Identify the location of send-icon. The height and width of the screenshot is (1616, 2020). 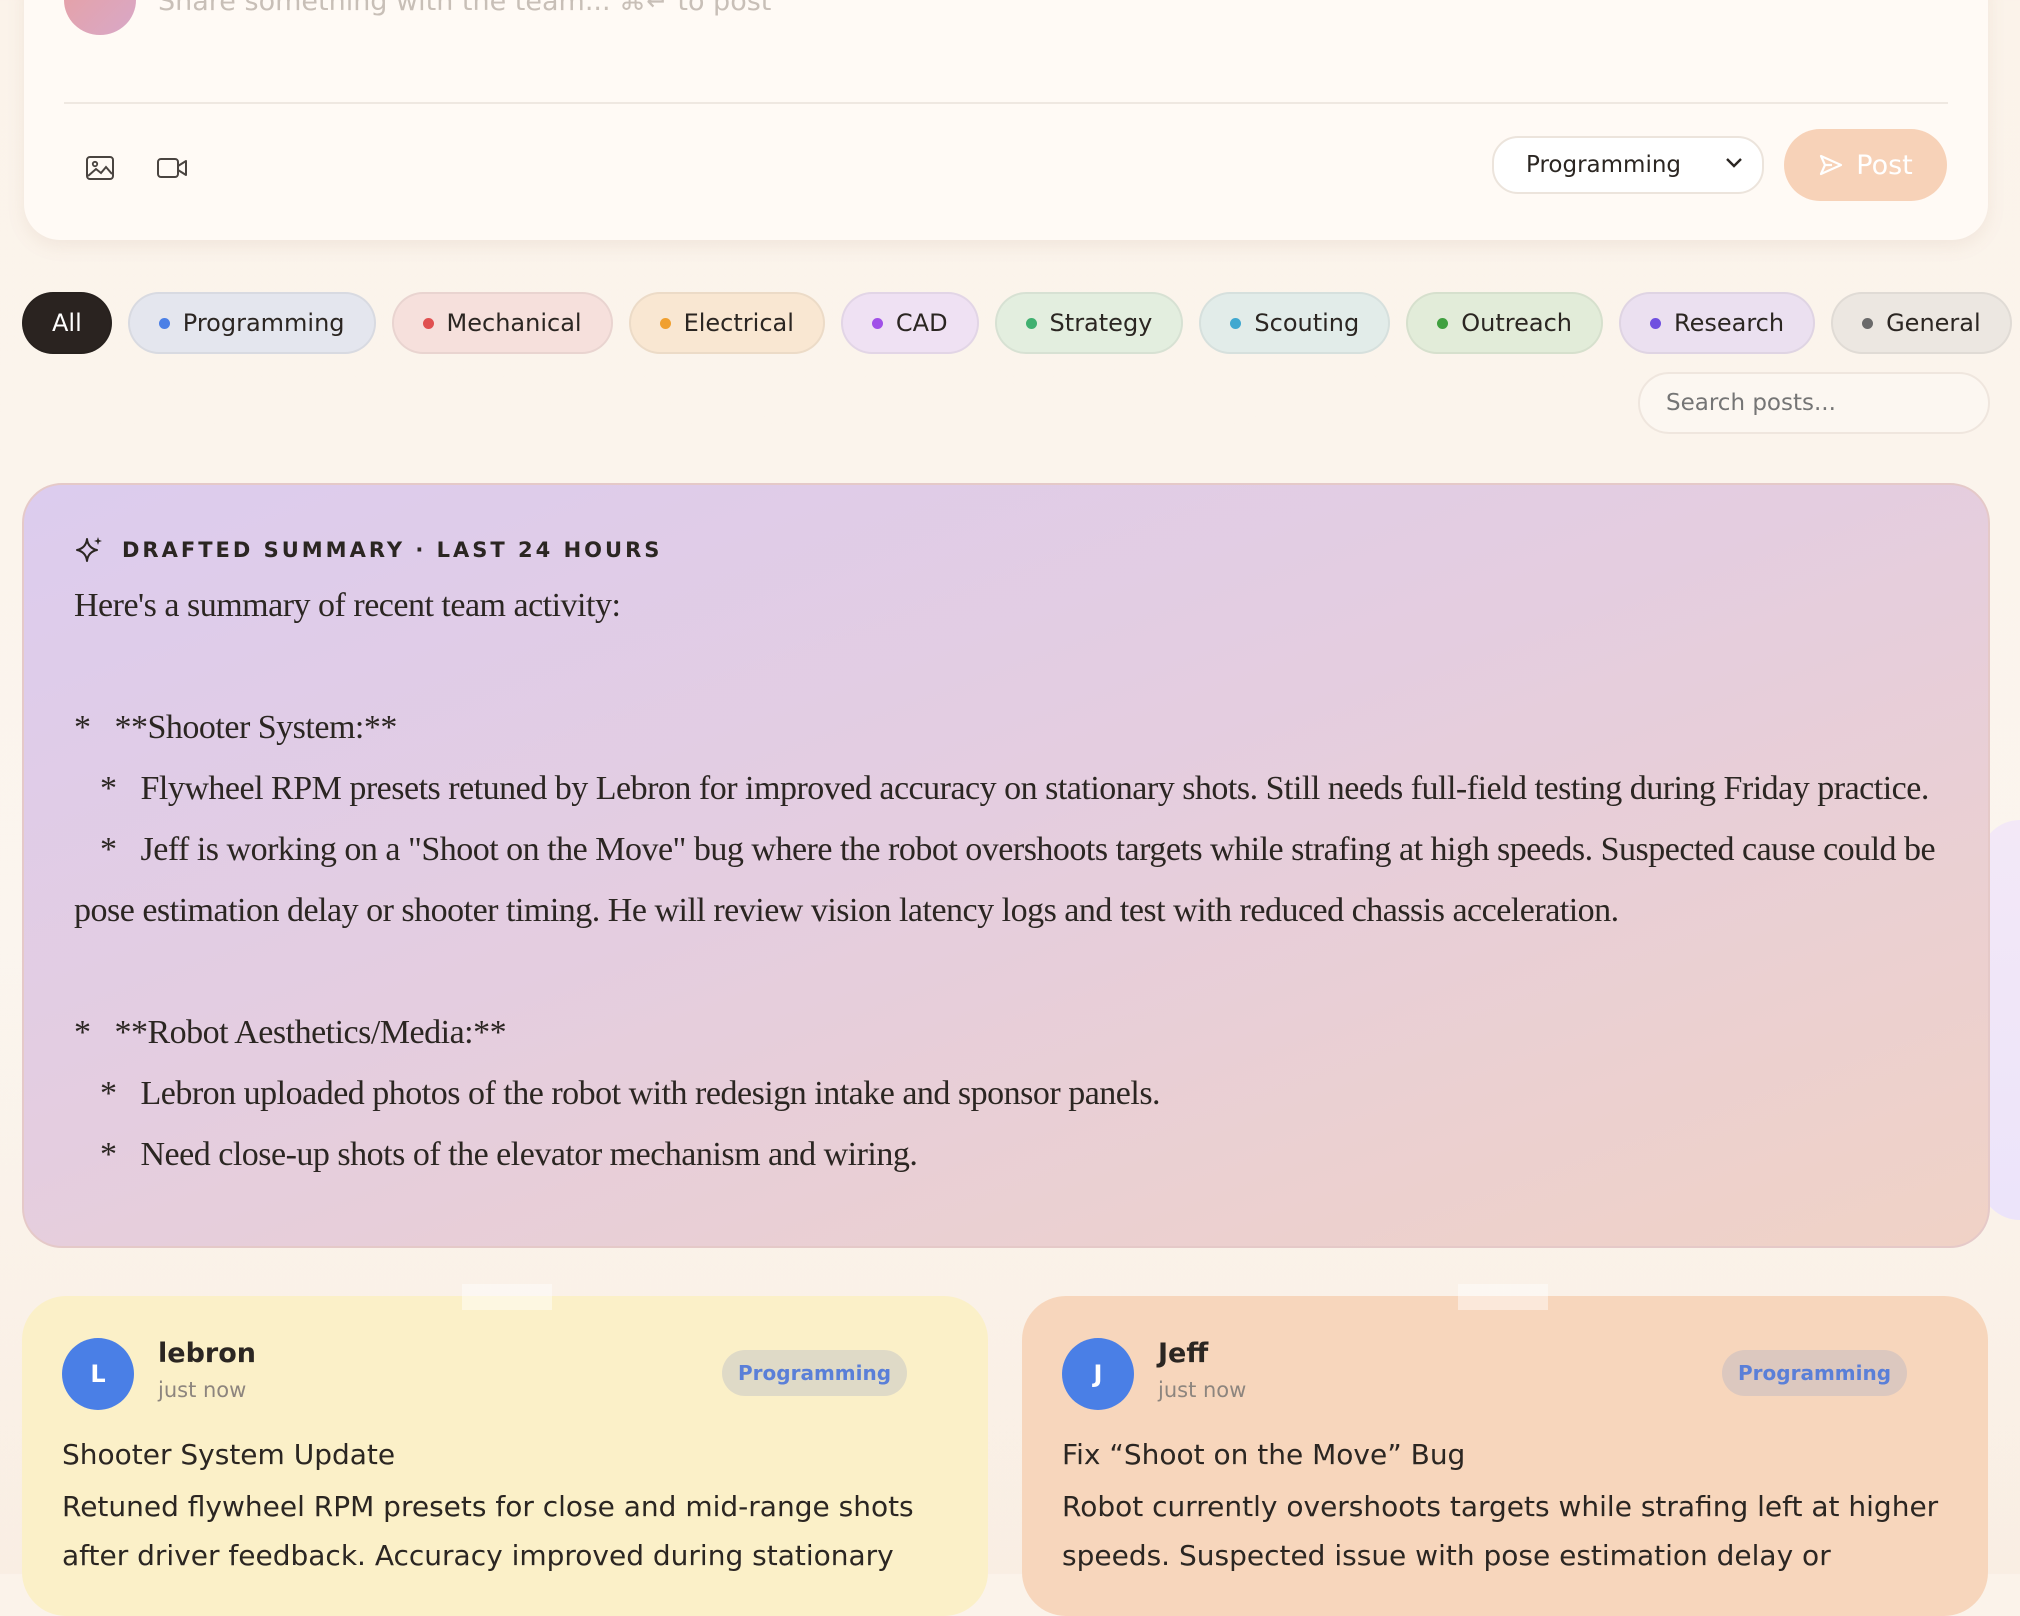
(1831, 165).